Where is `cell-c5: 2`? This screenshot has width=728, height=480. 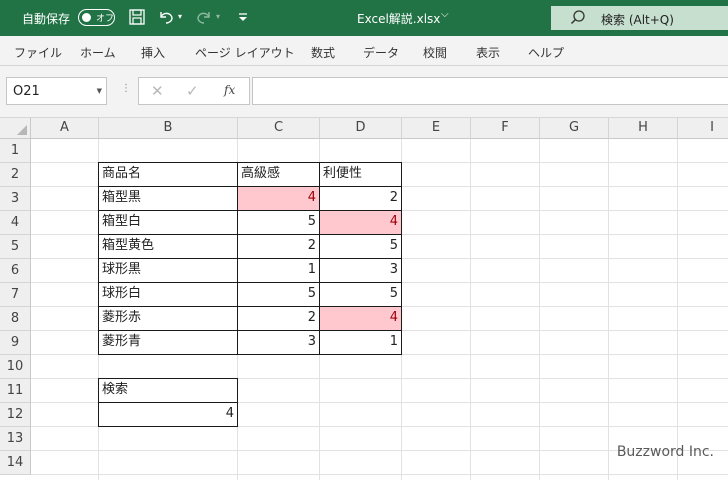
cell-c5: 2 is located at coordinates (278, 246).